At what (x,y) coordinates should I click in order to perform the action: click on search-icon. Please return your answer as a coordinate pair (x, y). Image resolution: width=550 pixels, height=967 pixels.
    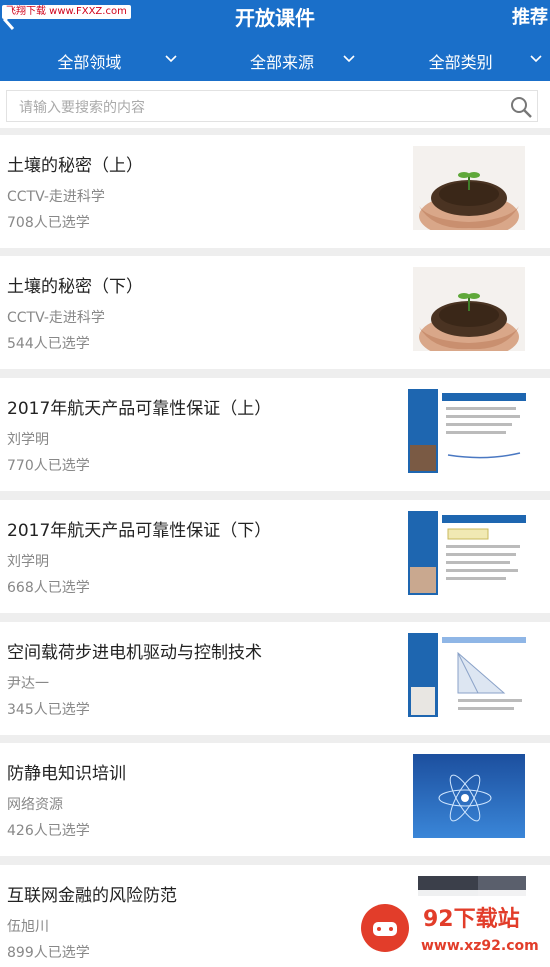
    Looking at the image, I should click on (521, 107).